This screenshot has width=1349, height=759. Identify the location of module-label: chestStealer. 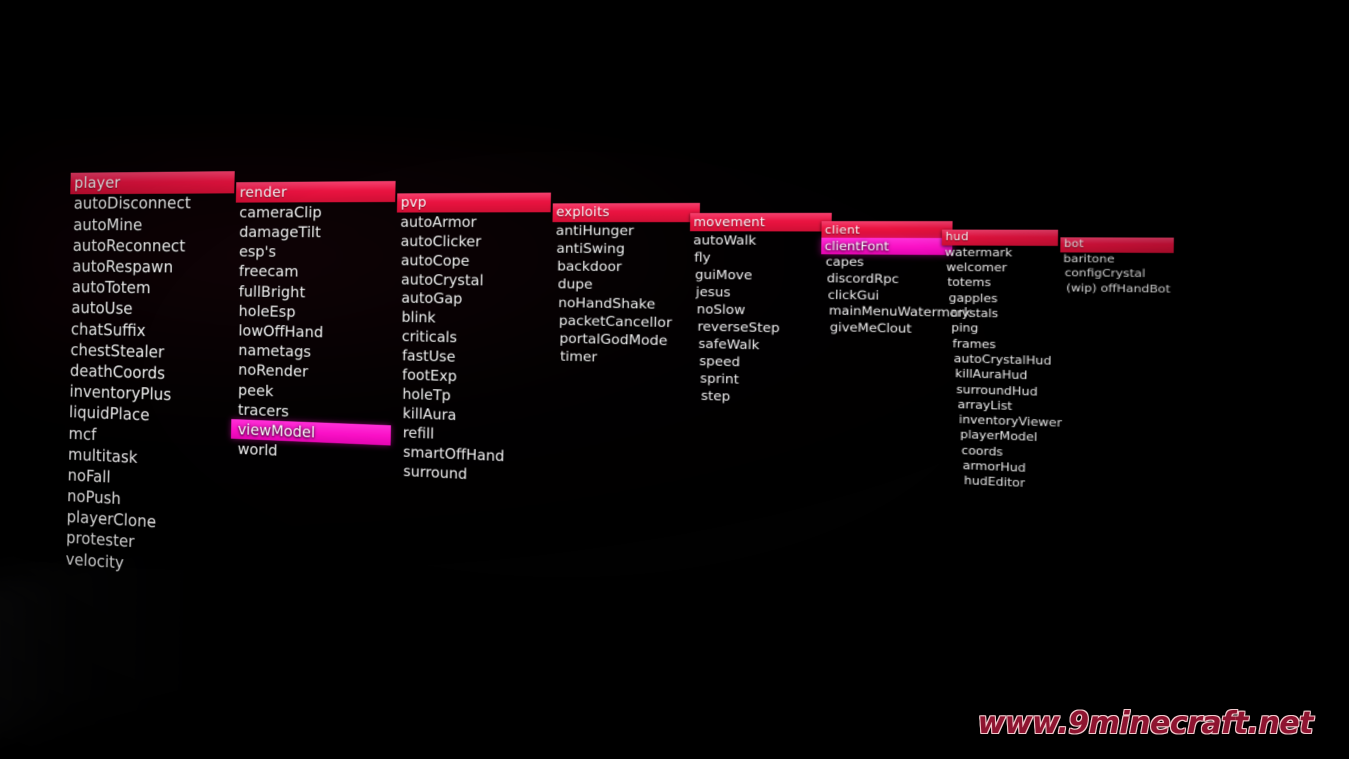
(117, 352).